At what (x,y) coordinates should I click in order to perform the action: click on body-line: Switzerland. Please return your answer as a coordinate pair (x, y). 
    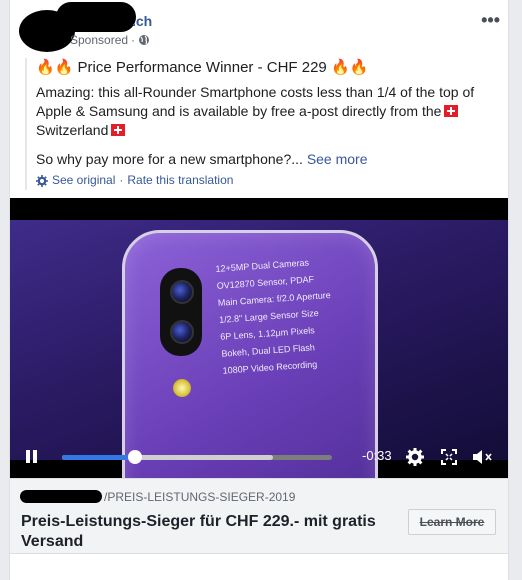
    Looking at the image, I should click on (72, 130).